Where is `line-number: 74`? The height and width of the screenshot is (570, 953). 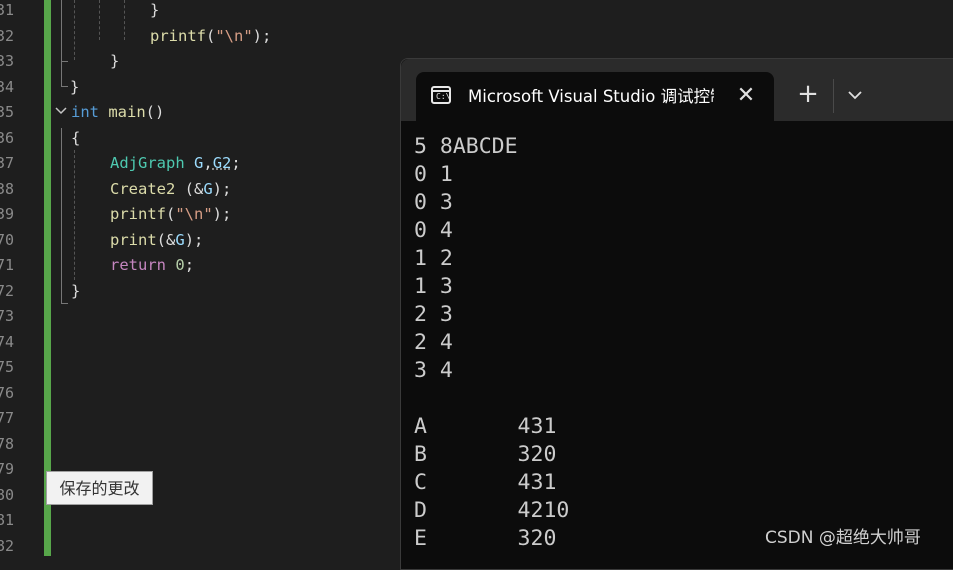 line-number: 74 is located at coordinates (7, 341).